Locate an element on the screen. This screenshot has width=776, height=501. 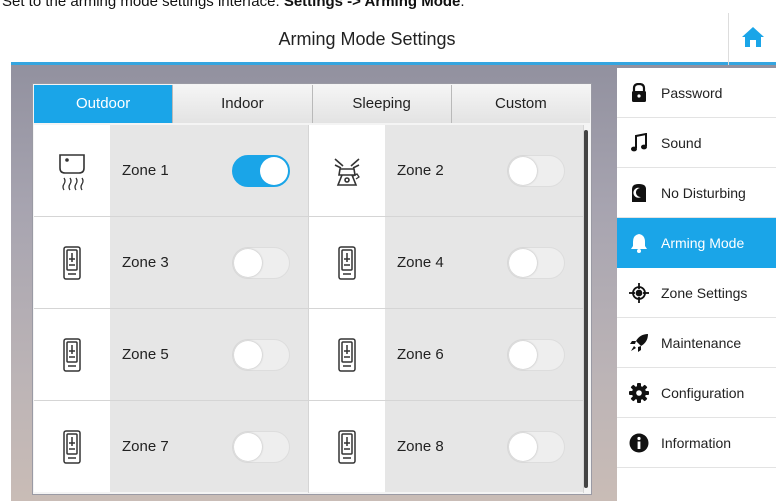
zone-body: Zone 8 is located at coordinates (484, 446).